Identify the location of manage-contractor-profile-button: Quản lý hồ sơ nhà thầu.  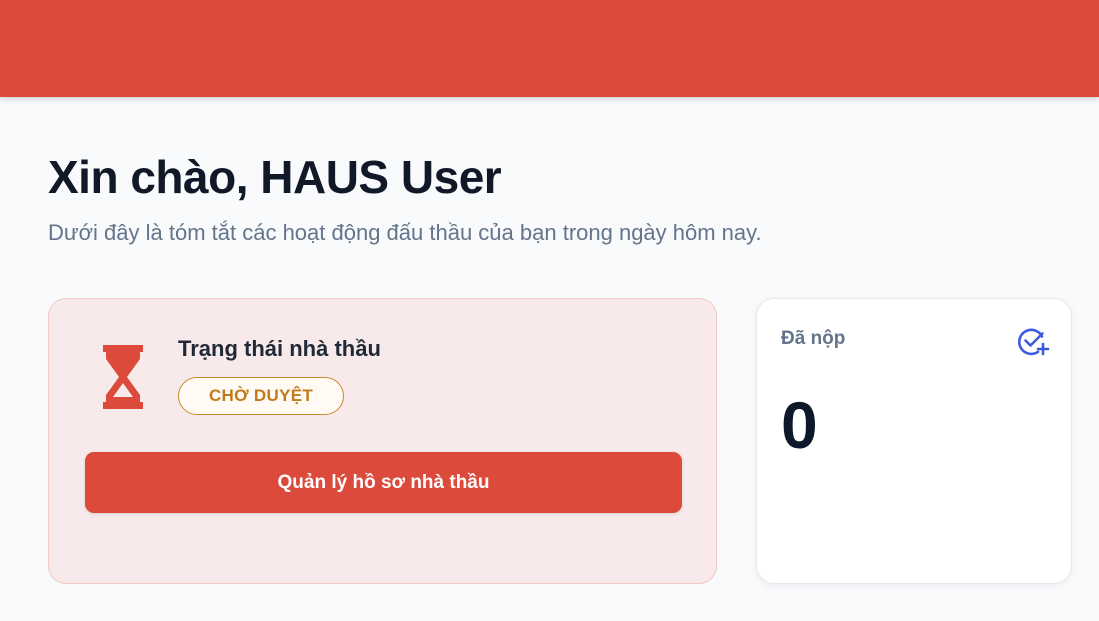
(383, 482).